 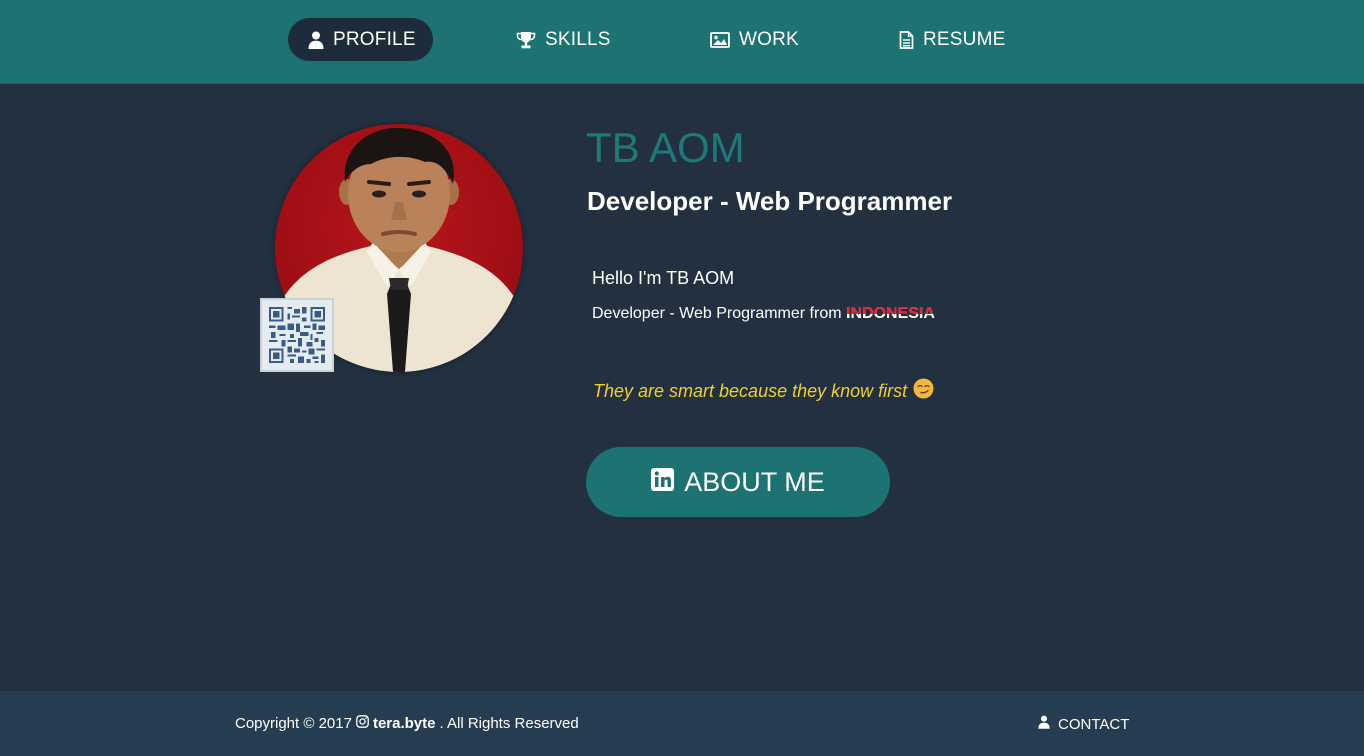 What do you see at coordinates (770, 201) in the screenshot?
I see `profile-role: Developer - Web Programmer` at bounding box center [770, 201].